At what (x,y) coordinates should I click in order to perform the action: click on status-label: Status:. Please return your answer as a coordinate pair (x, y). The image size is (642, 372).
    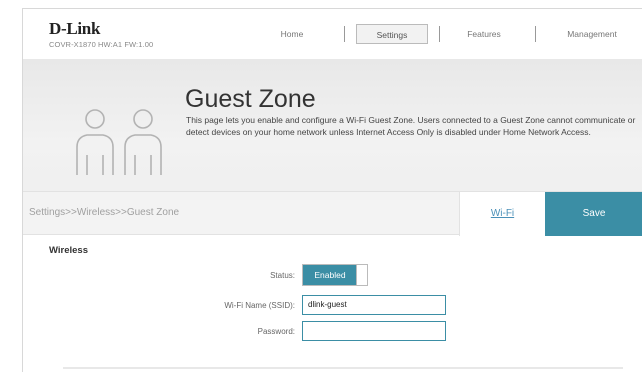
    Looking at the image, I should click on (282, 275).